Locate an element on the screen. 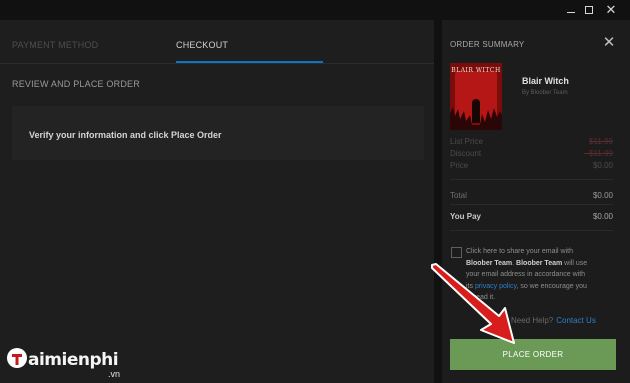 Image resolution: width=630 pixels, height=383 pixels. game-title: Blair Witch is located at coordinates (545, 81).